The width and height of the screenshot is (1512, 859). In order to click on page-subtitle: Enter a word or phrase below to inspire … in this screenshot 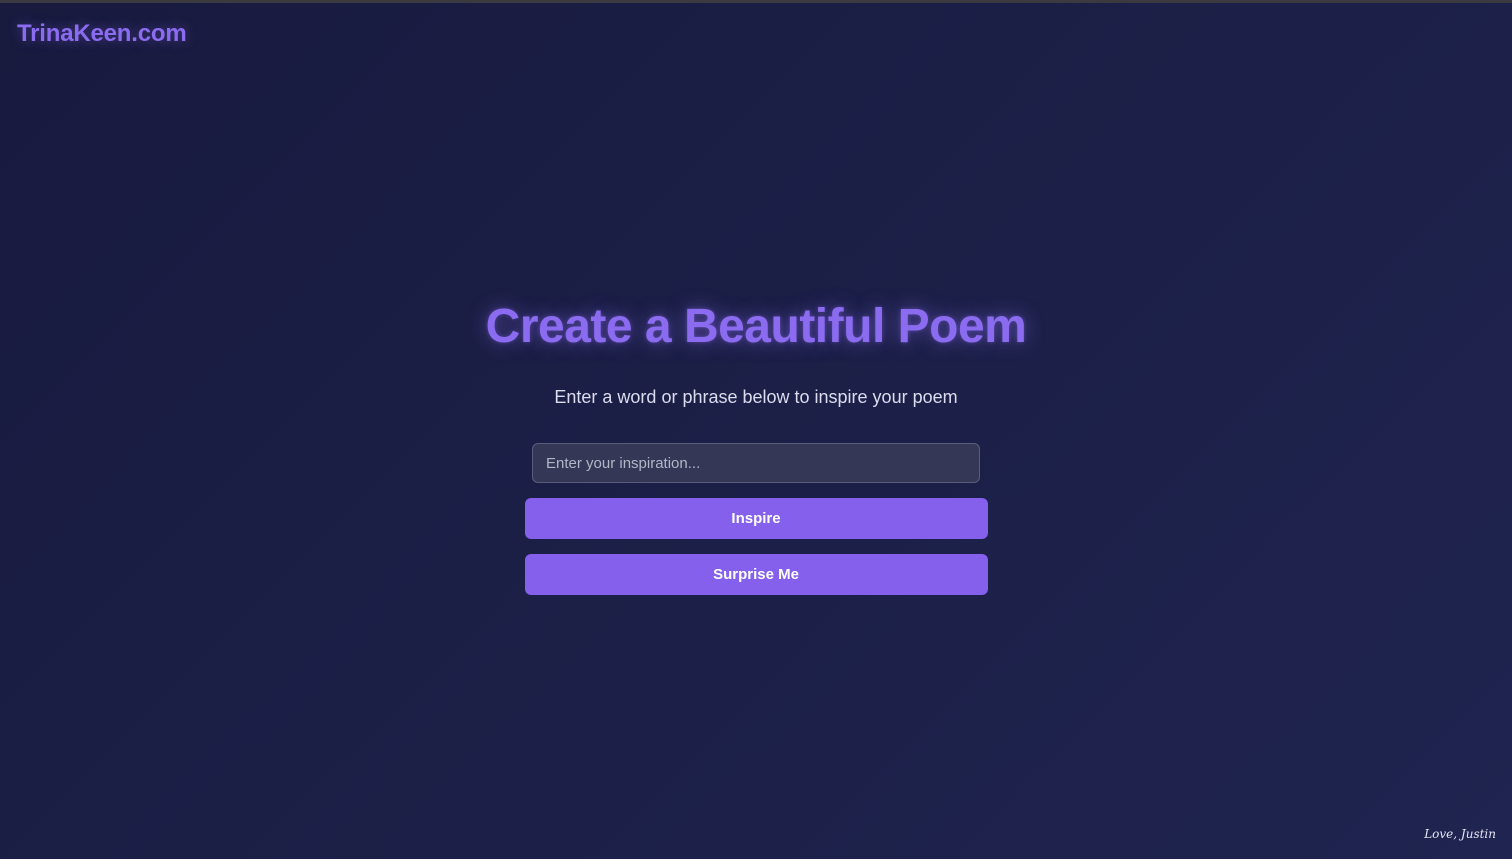, I will do `click(756, 397)`.